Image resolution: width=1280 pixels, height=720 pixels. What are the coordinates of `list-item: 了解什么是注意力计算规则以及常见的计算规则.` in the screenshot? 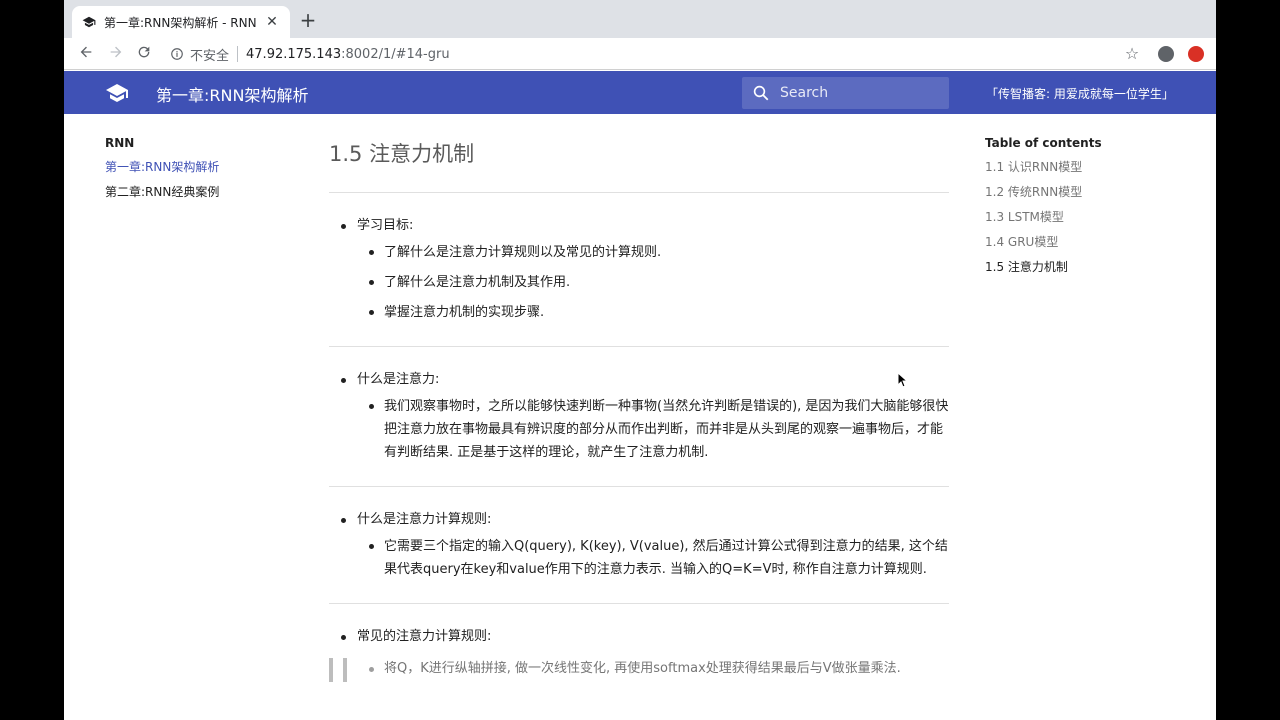 It's located at (640, 252).